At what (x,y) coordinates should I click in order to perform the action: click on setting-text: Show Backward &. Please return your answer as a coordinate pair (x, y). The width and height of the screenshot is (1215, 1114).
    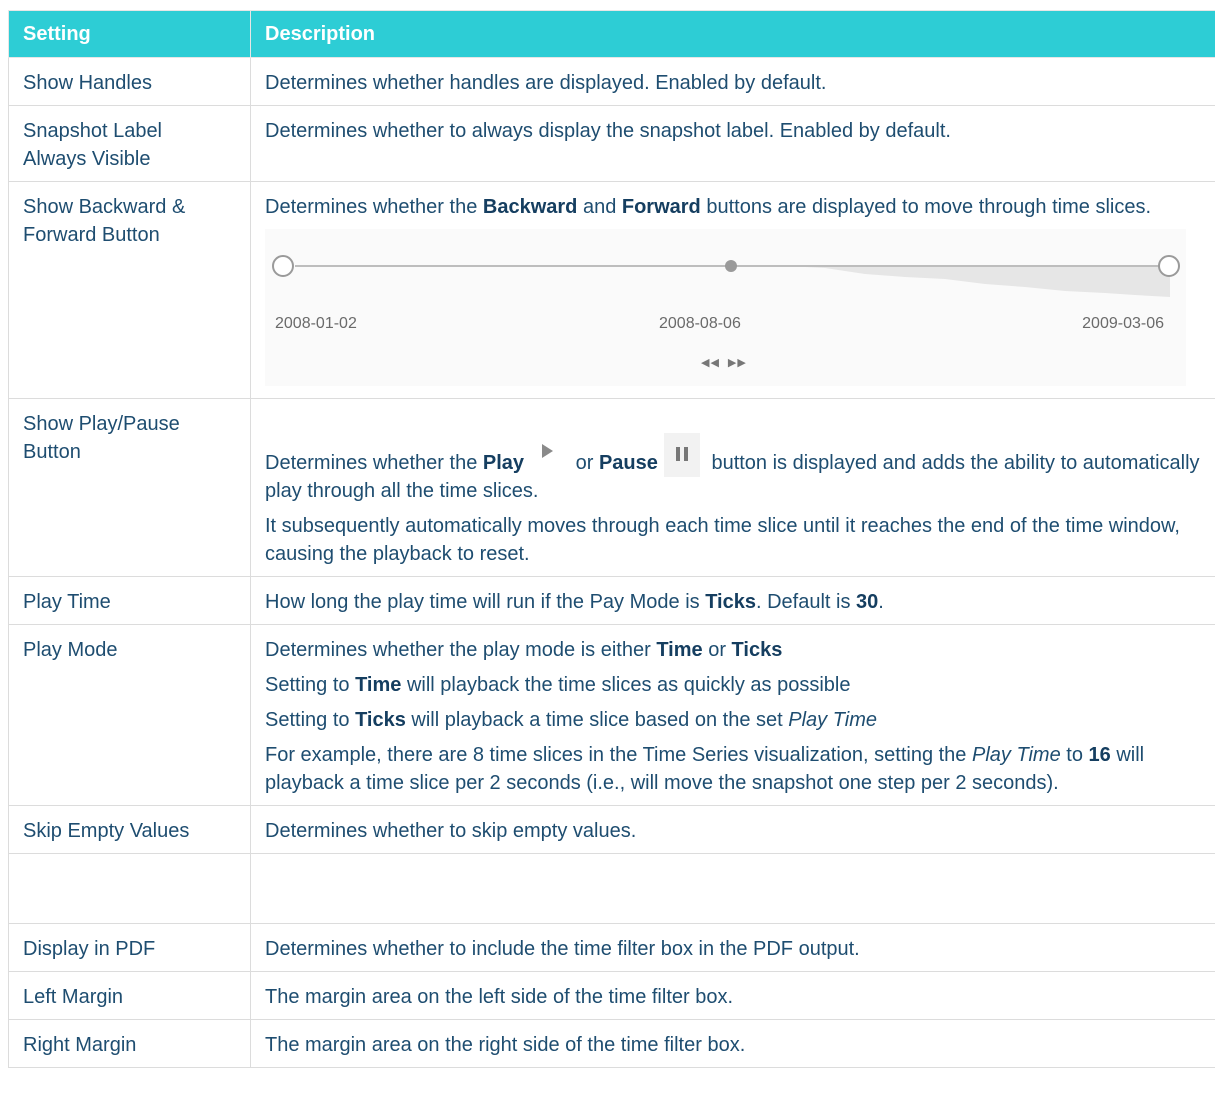
    Looking at the image, I should click on (104, 207).